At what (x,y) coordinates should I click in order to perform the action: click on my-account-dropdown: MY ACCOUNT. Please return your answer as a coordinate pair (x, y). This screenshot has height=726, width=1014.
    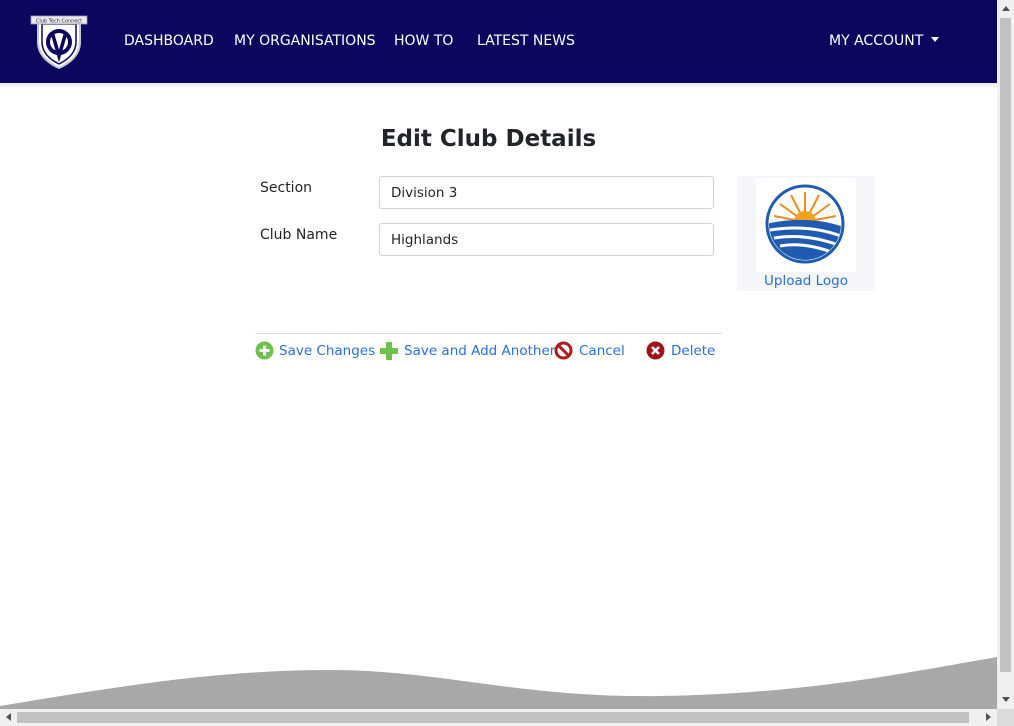
    Looking at the image, I should click on (884, 41).